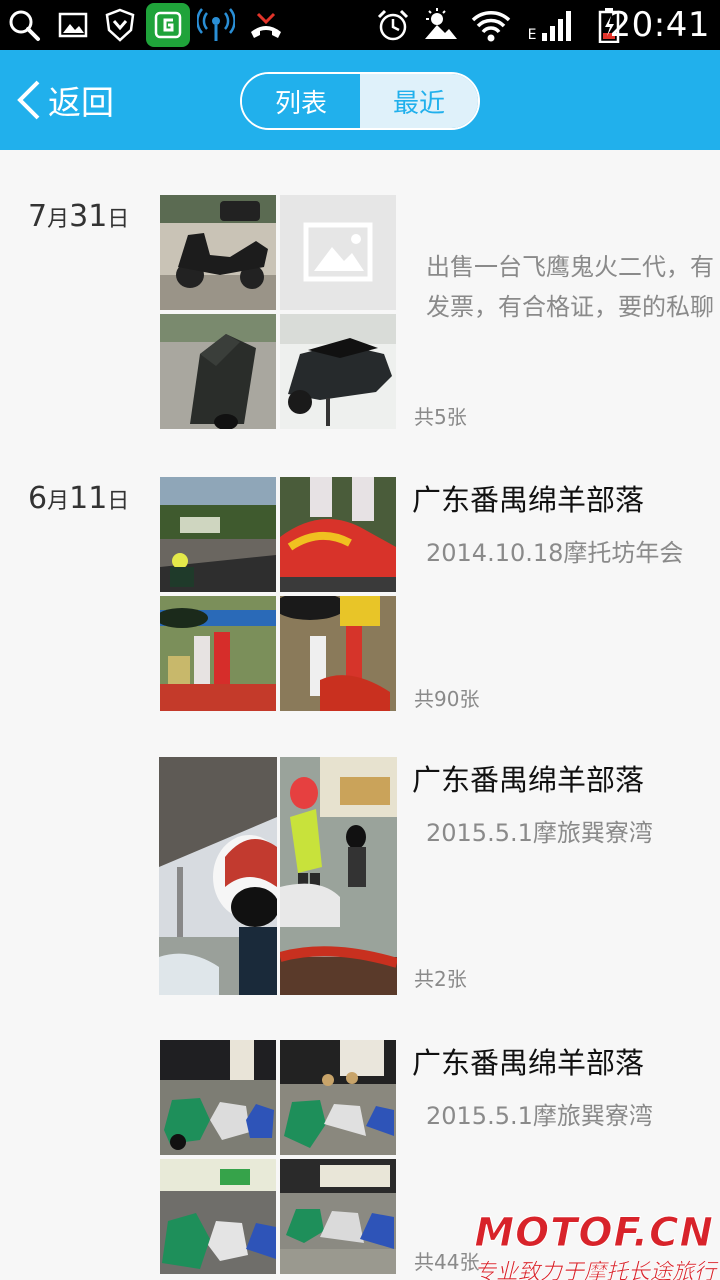  I want to click on chevron-left-icon, so click(28, 100).